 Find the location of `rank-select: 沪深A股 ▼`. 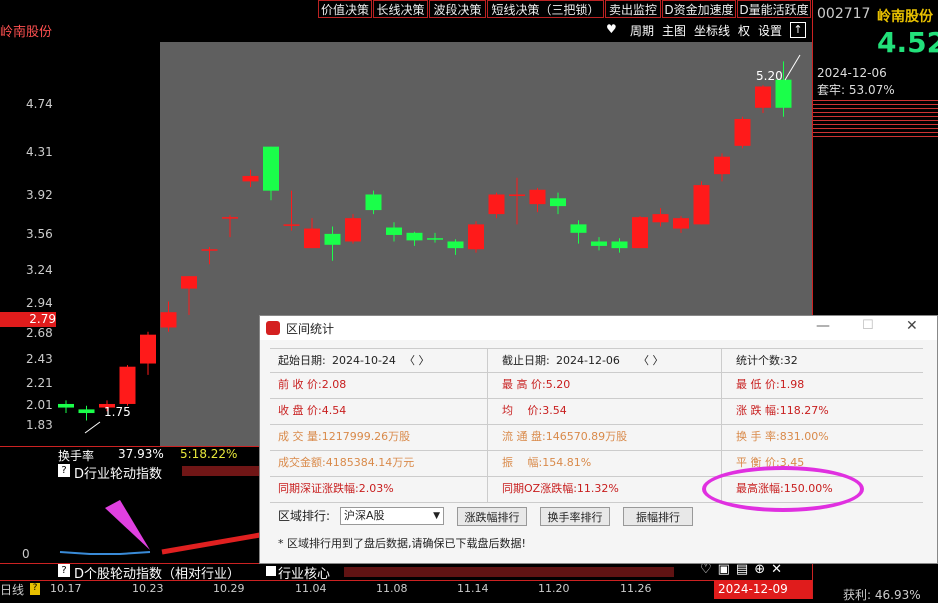

rank-select: 沪深A股 ▼ is located at coordinates (392, 516).